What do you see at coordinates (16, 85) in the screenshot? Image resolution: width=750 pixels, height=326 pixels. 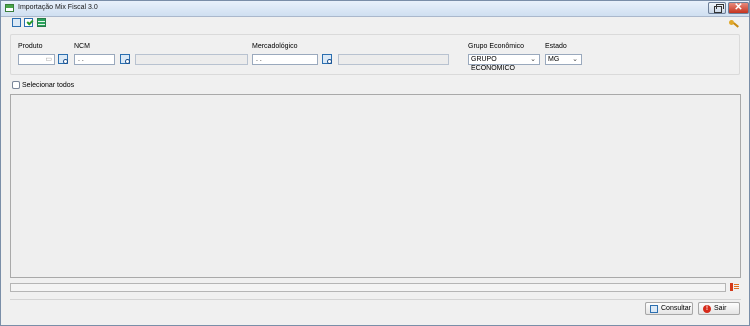 I see `select-all-checkbox` at bounding box center [16, 85].